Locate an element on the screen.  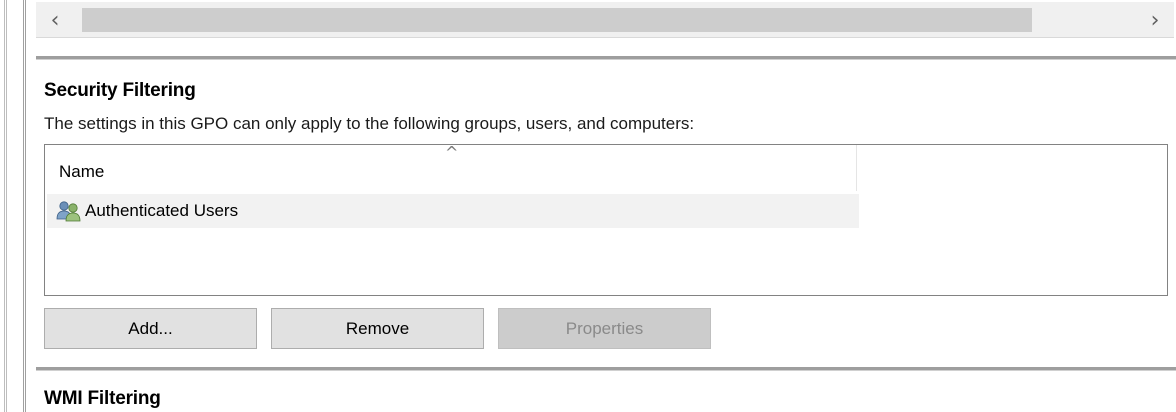
users-icon is located at coordinates (69, 211).